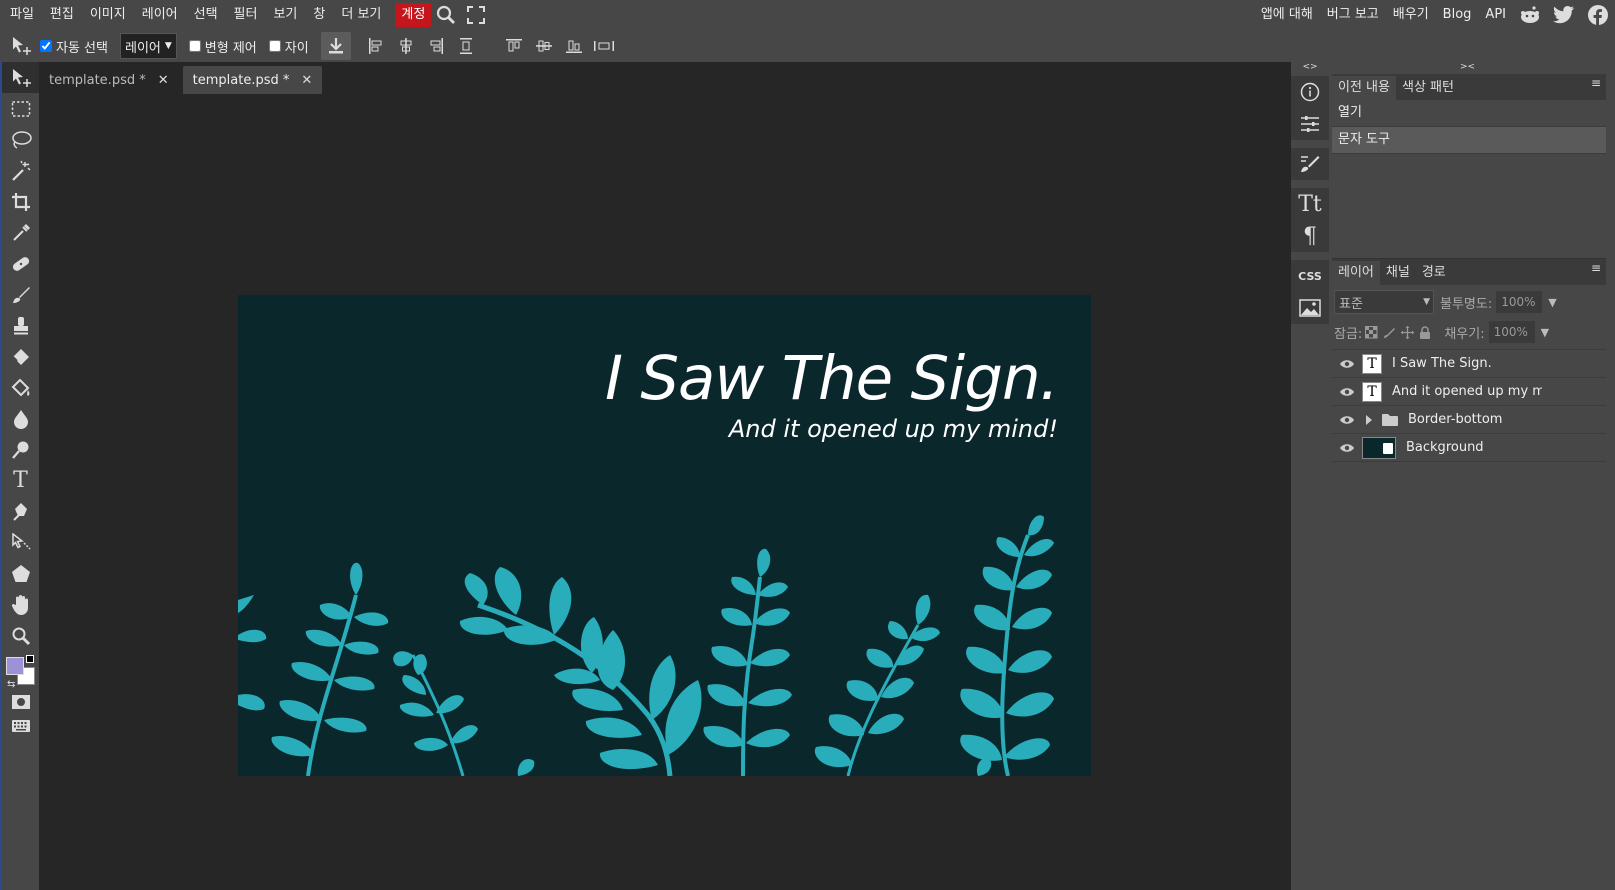 This screenshot has width=1615, height=890. Describe the element at coordinates (319, 15) in the screenshot. I see `menu-window: 창` at that location.